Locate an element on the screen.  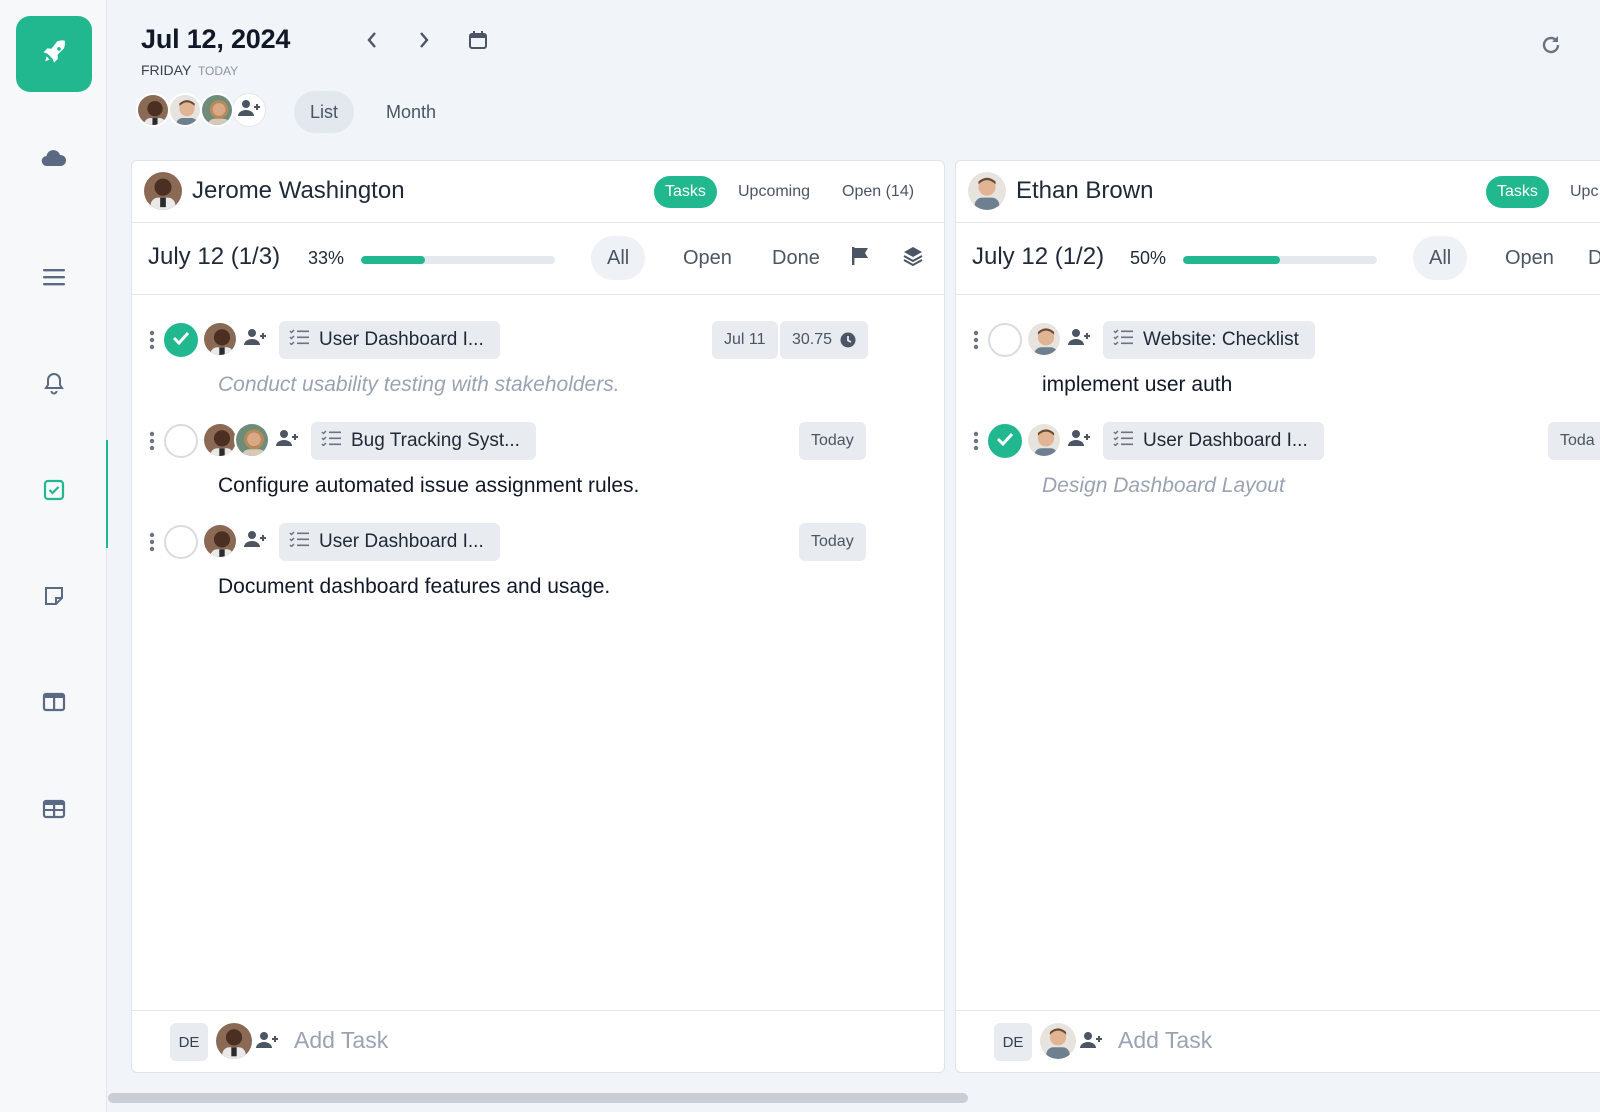
filter-done: Done is located at coordinates (796, 258).